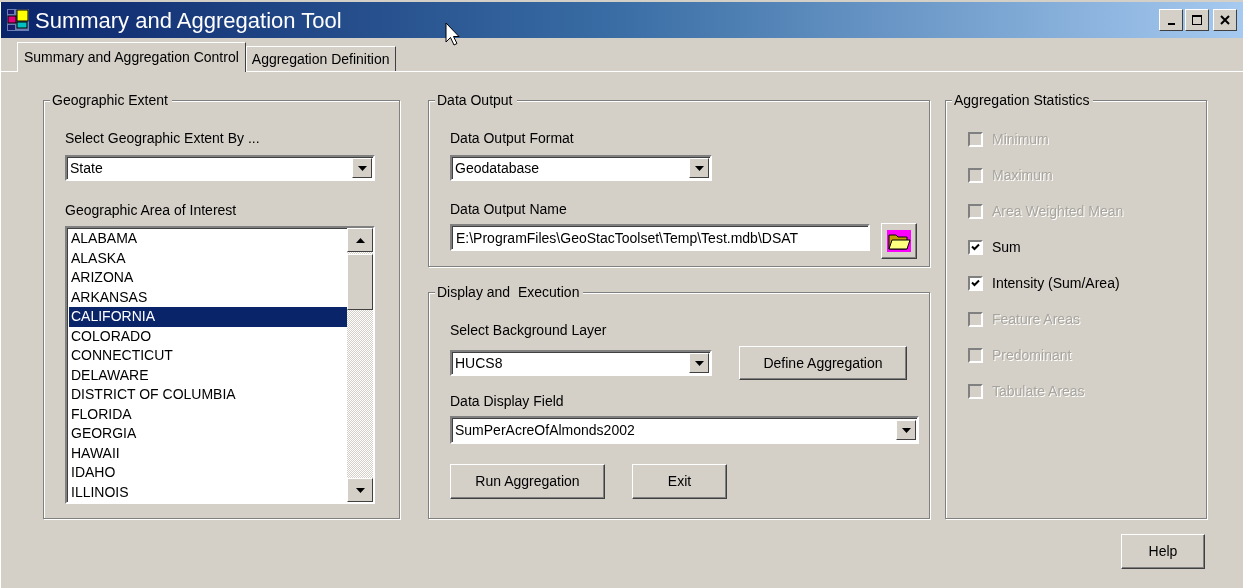 This screenshot has height=588, width=1243. What do you see at coordinates (188, 20) in the screenshot?
I see `window-title: Summary and Aggregation Tool` at bounding box center [188, 20].